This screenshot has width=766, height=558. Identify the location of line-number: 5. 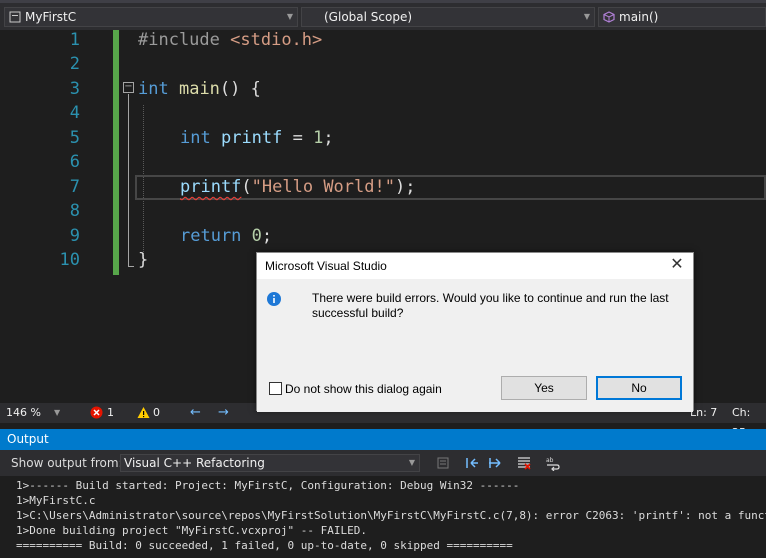
(74, 138).